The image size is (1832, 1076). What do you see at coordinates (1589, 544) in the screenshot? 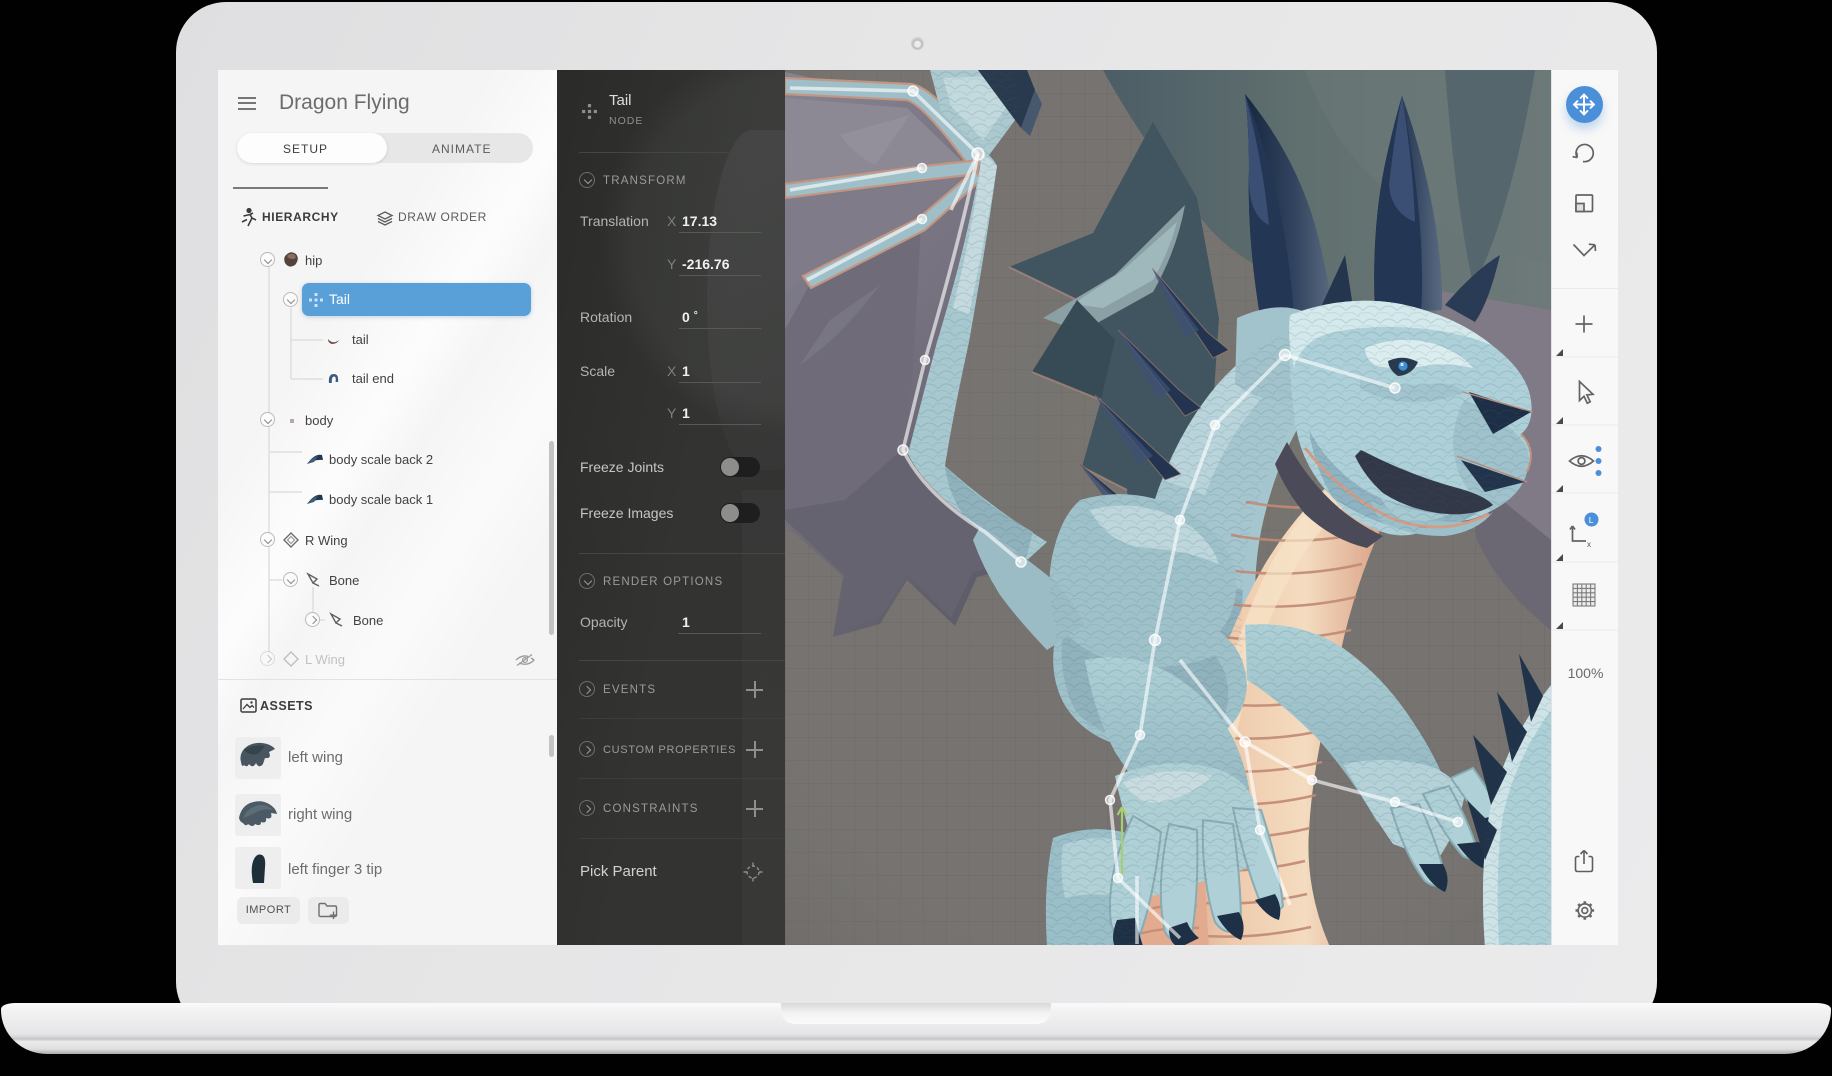
I see `svg-text: x` at bounding box center [1589, 544].